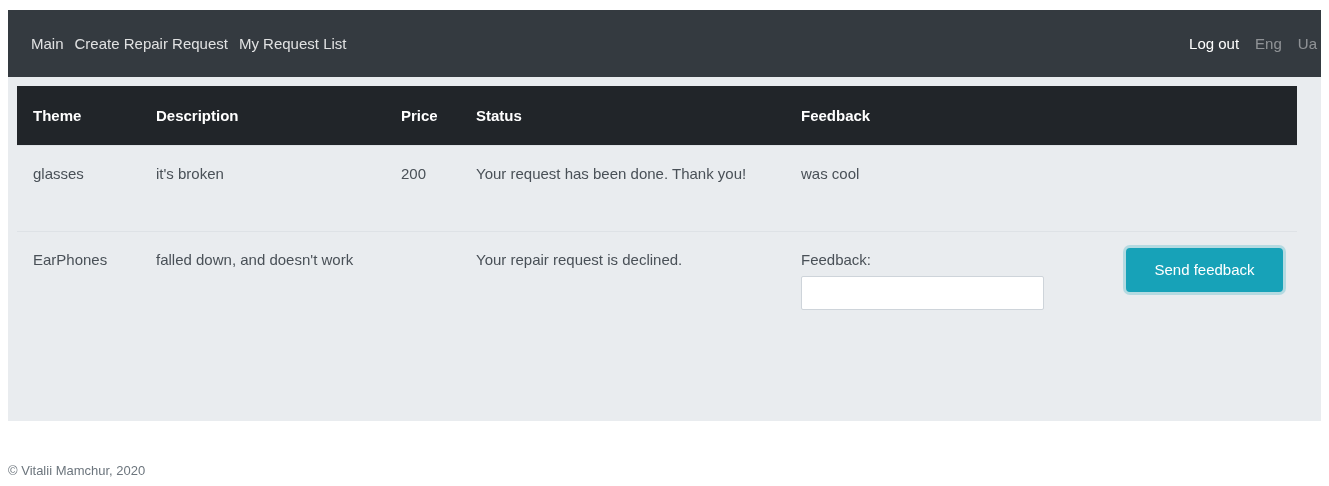  I want to click on nav-link: My Request List, so click(292, 43).